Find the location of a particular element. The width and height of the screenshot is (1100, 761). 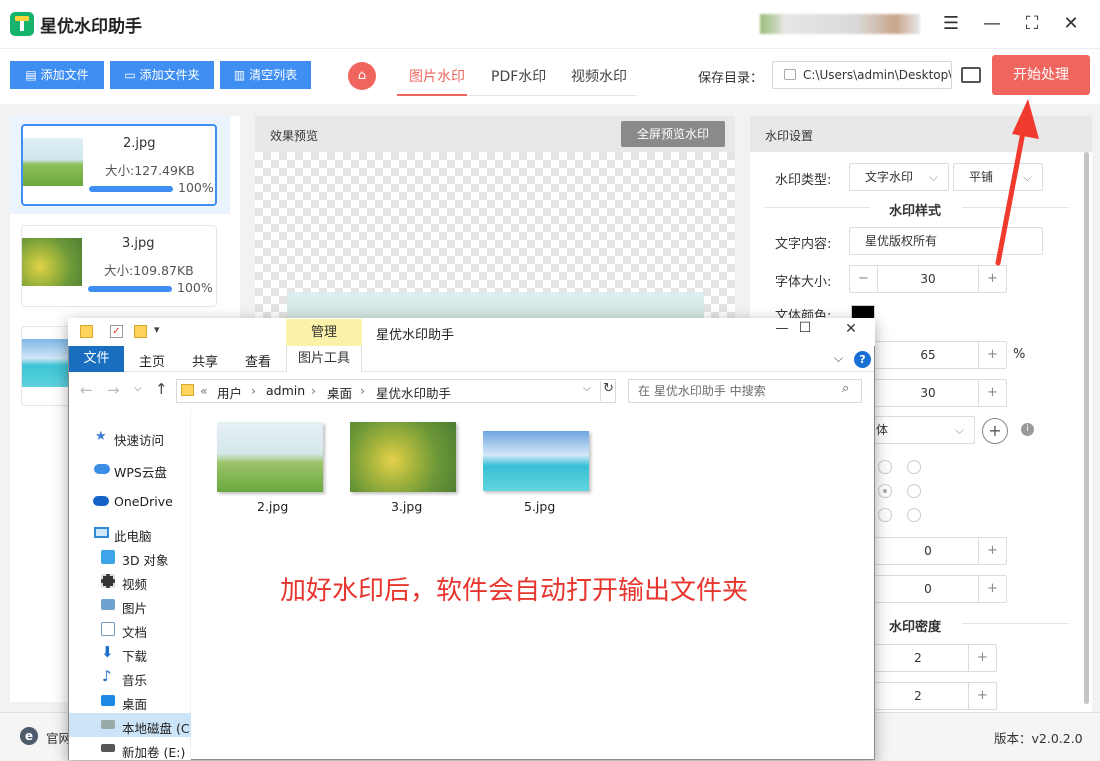

file-name: 2.jpg is located at coordinates (272, 506).